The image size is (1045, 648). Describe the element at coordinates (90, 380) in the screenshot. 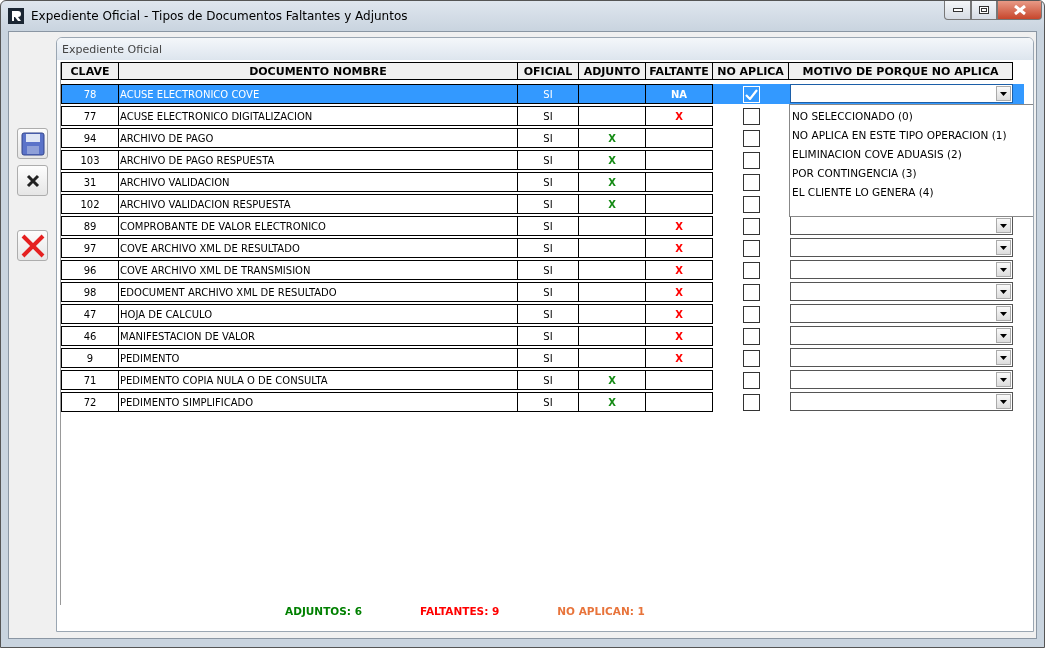

I see `table-cell: 71` at that location.